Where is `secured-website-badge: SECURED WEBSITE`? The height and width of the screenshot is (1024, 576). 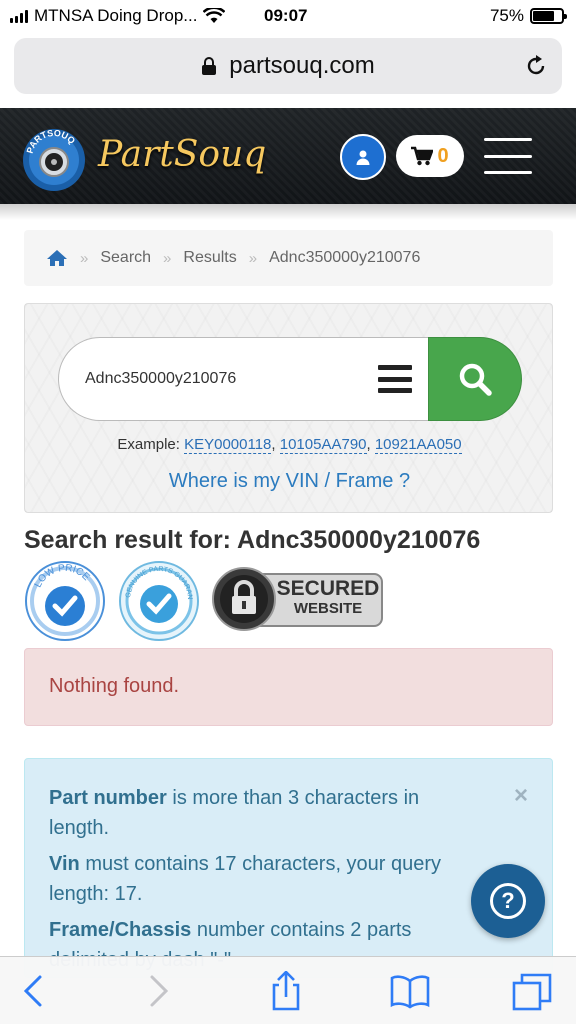 secured-website-badge: SECURED WEBSITE is located at coordinates (298, 599).